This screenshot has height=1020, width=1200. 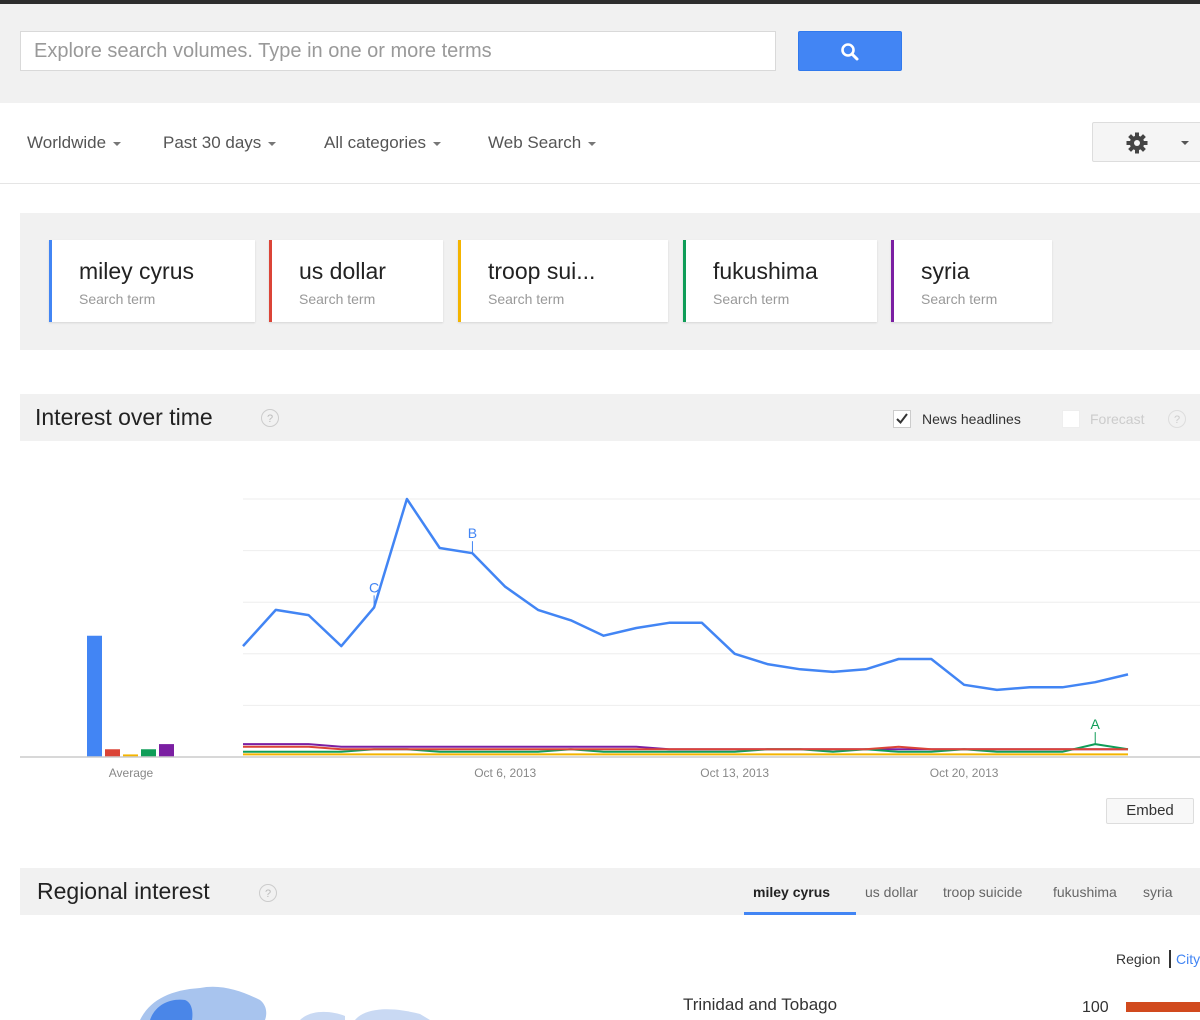 I want to click on region-tab-troop-suicide: troop suicide, so click(x=982, y=892).